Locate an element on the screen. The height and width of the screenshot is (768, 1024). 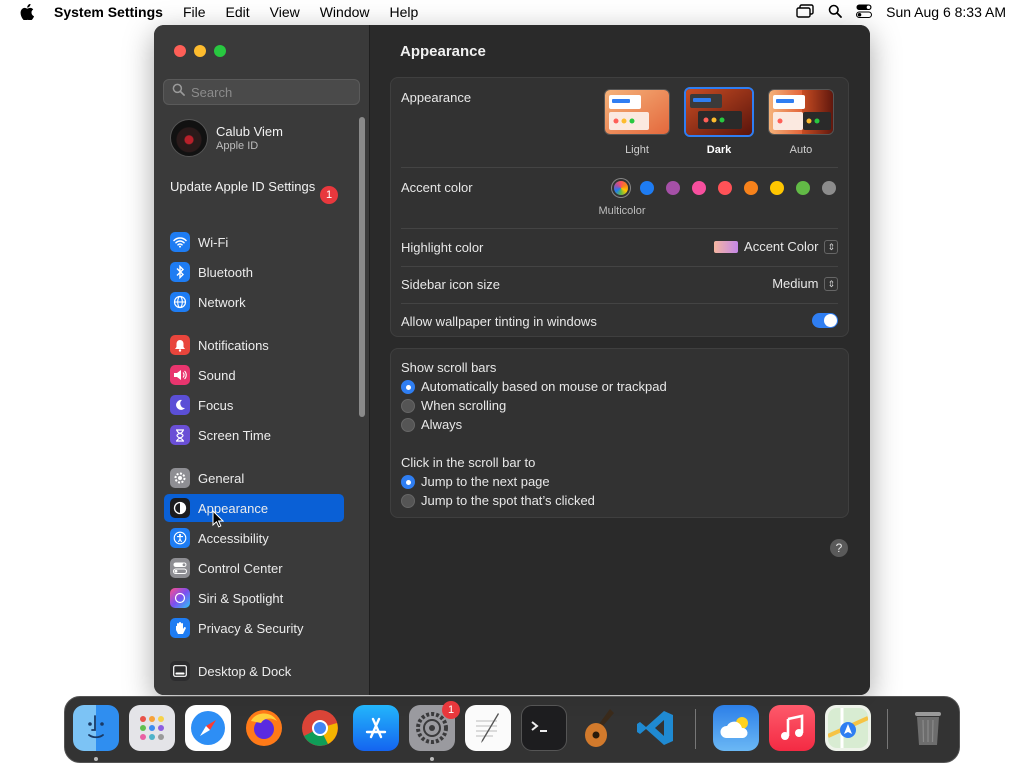
jump-next-page-radio: Jump to the next page is located at coordinates (475, 481).